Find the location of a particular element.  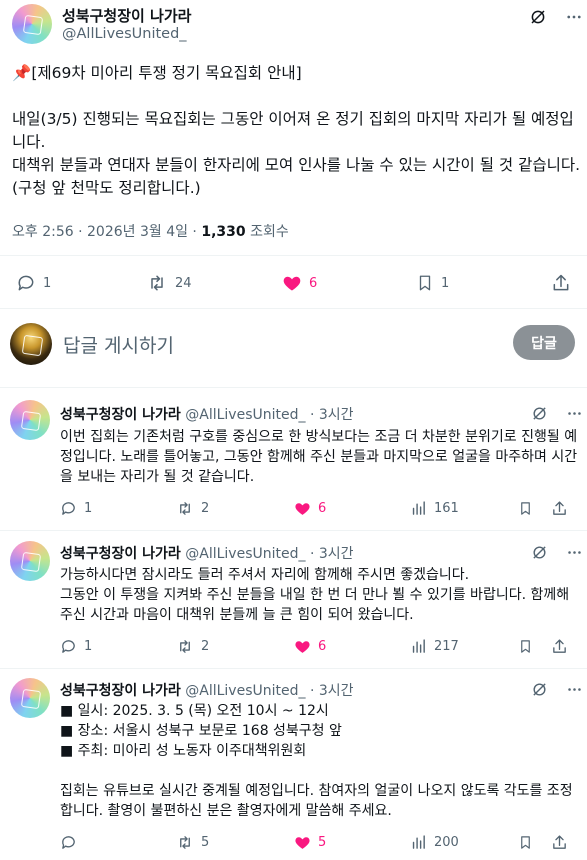

author-name: 성북구청장이 나가라 is located at coordinates (126, 15).